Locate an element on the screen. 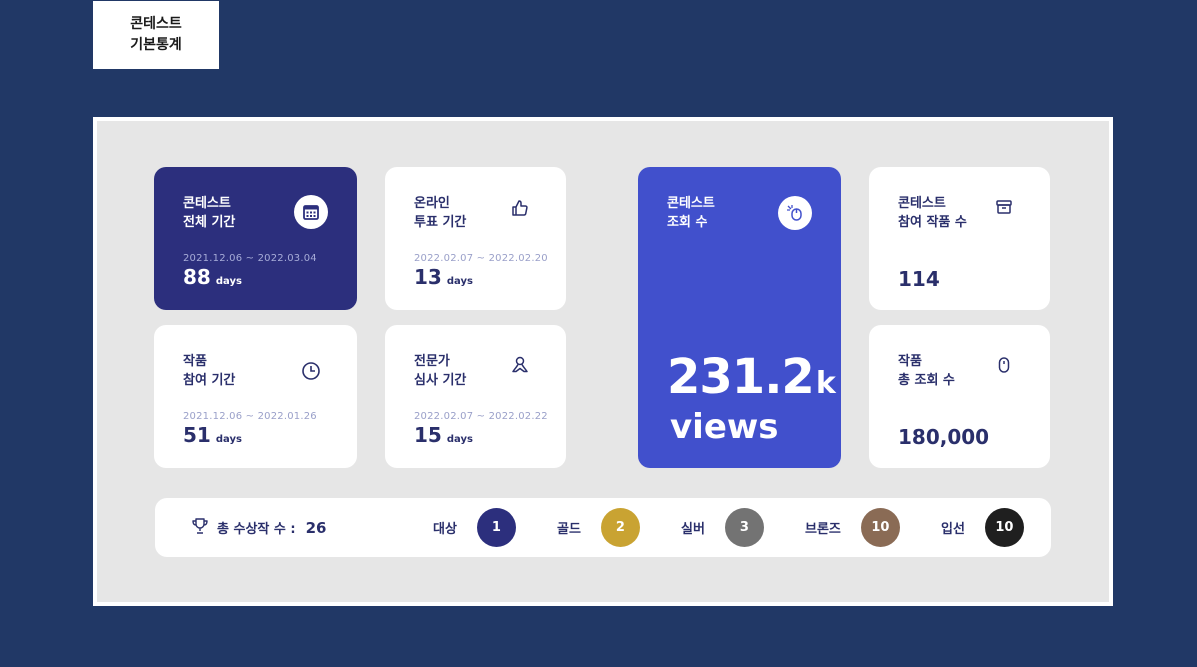 The width and height of the screenshot is (1197, 667). award-grand: 대상 1 is located at coordinates (474, 527).